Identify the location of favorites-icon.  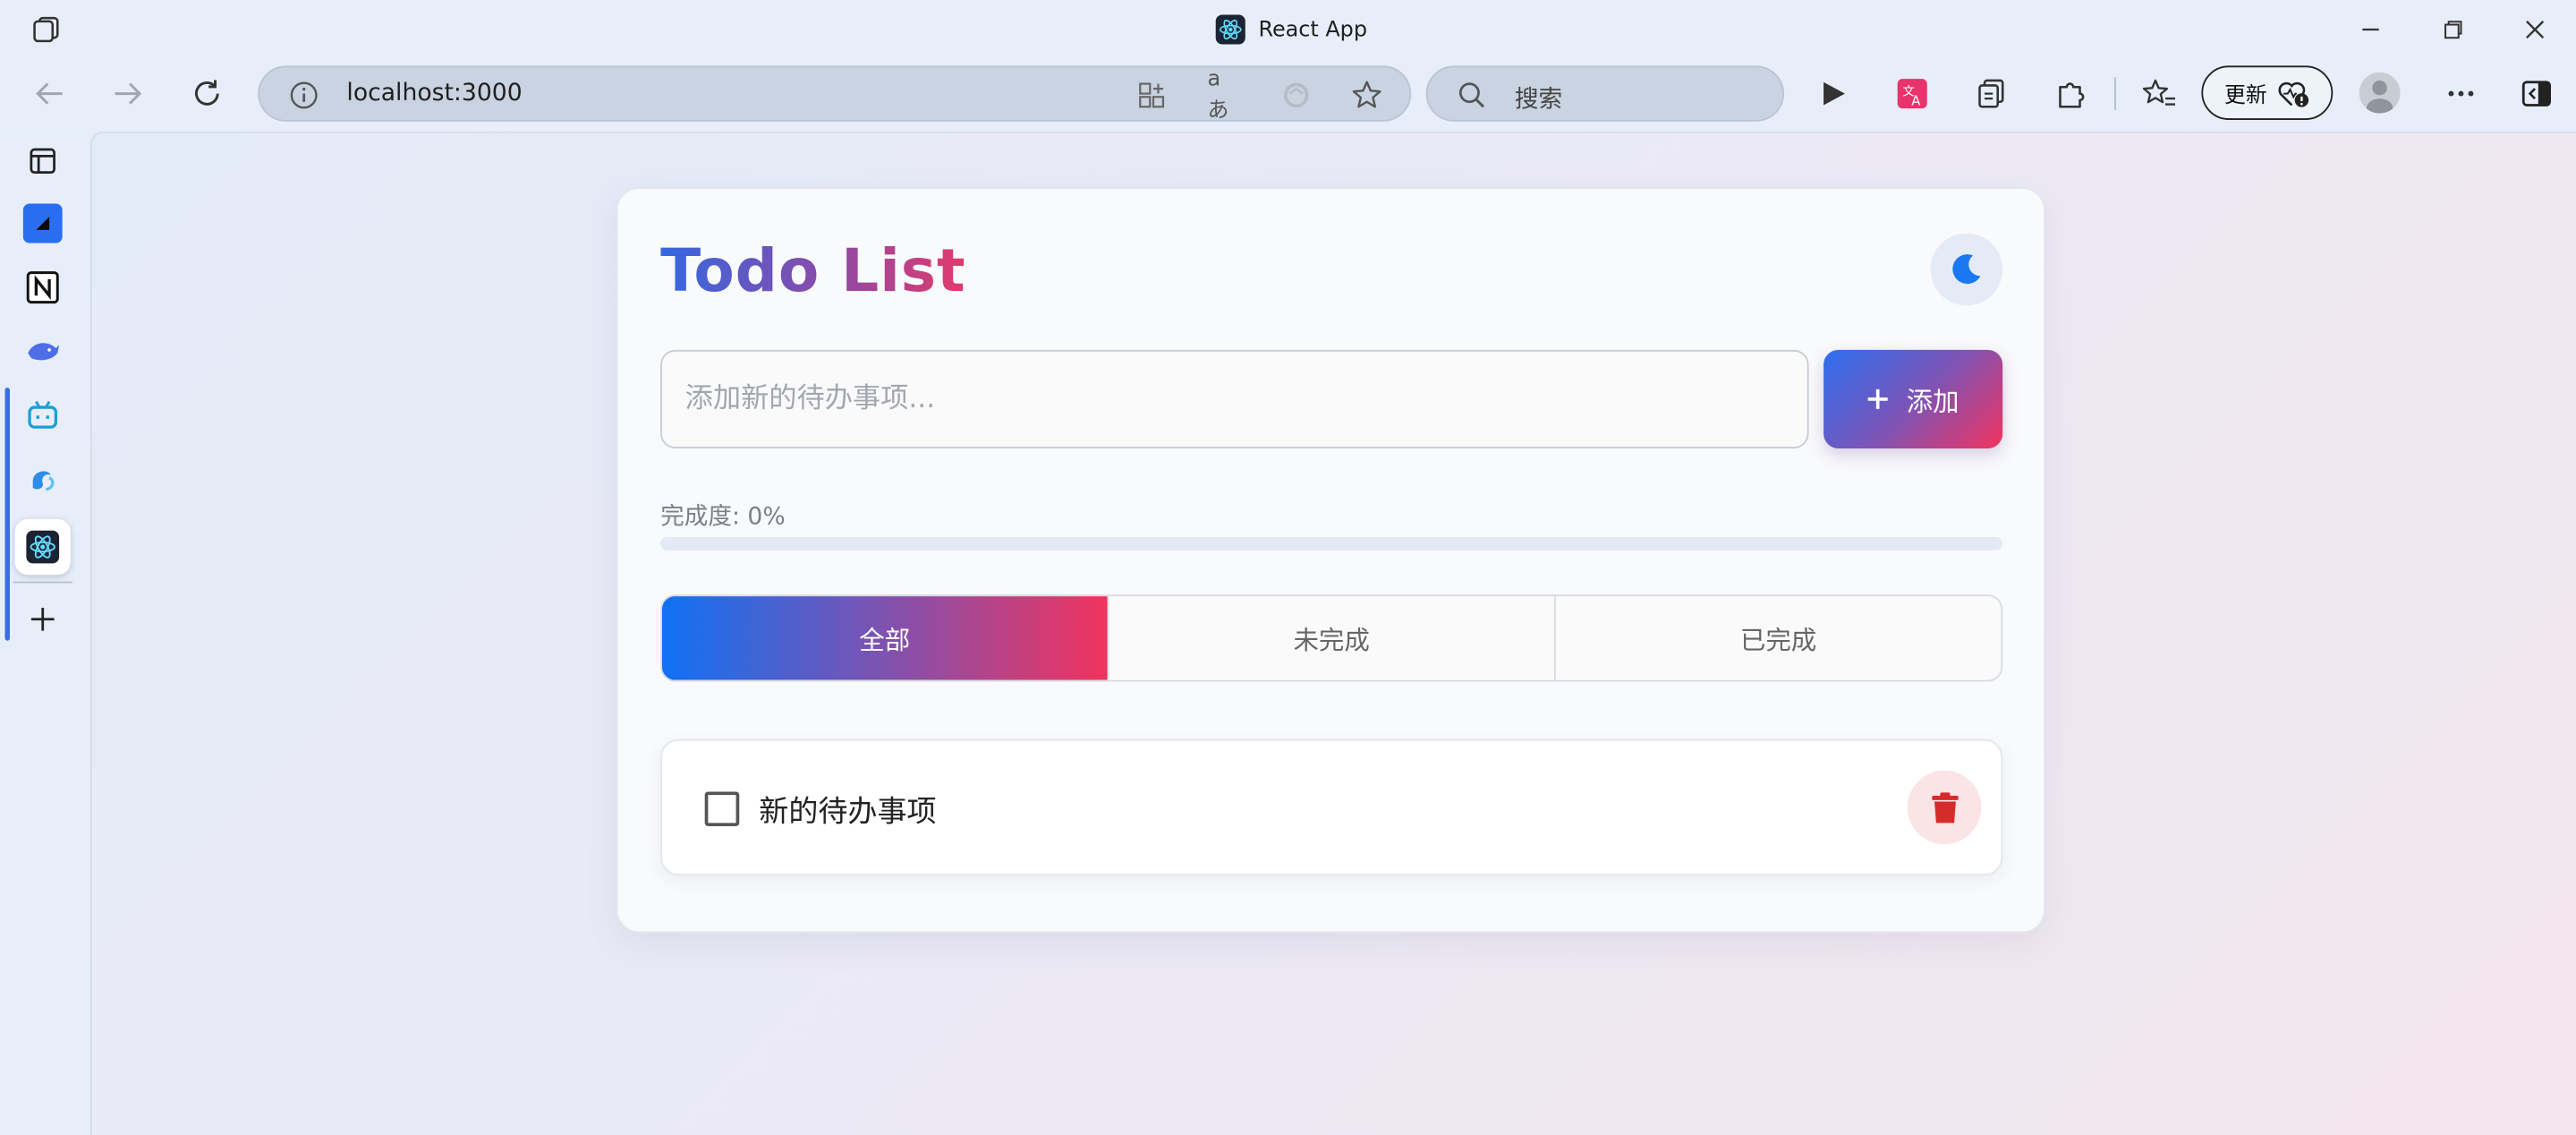
(2158, 94).